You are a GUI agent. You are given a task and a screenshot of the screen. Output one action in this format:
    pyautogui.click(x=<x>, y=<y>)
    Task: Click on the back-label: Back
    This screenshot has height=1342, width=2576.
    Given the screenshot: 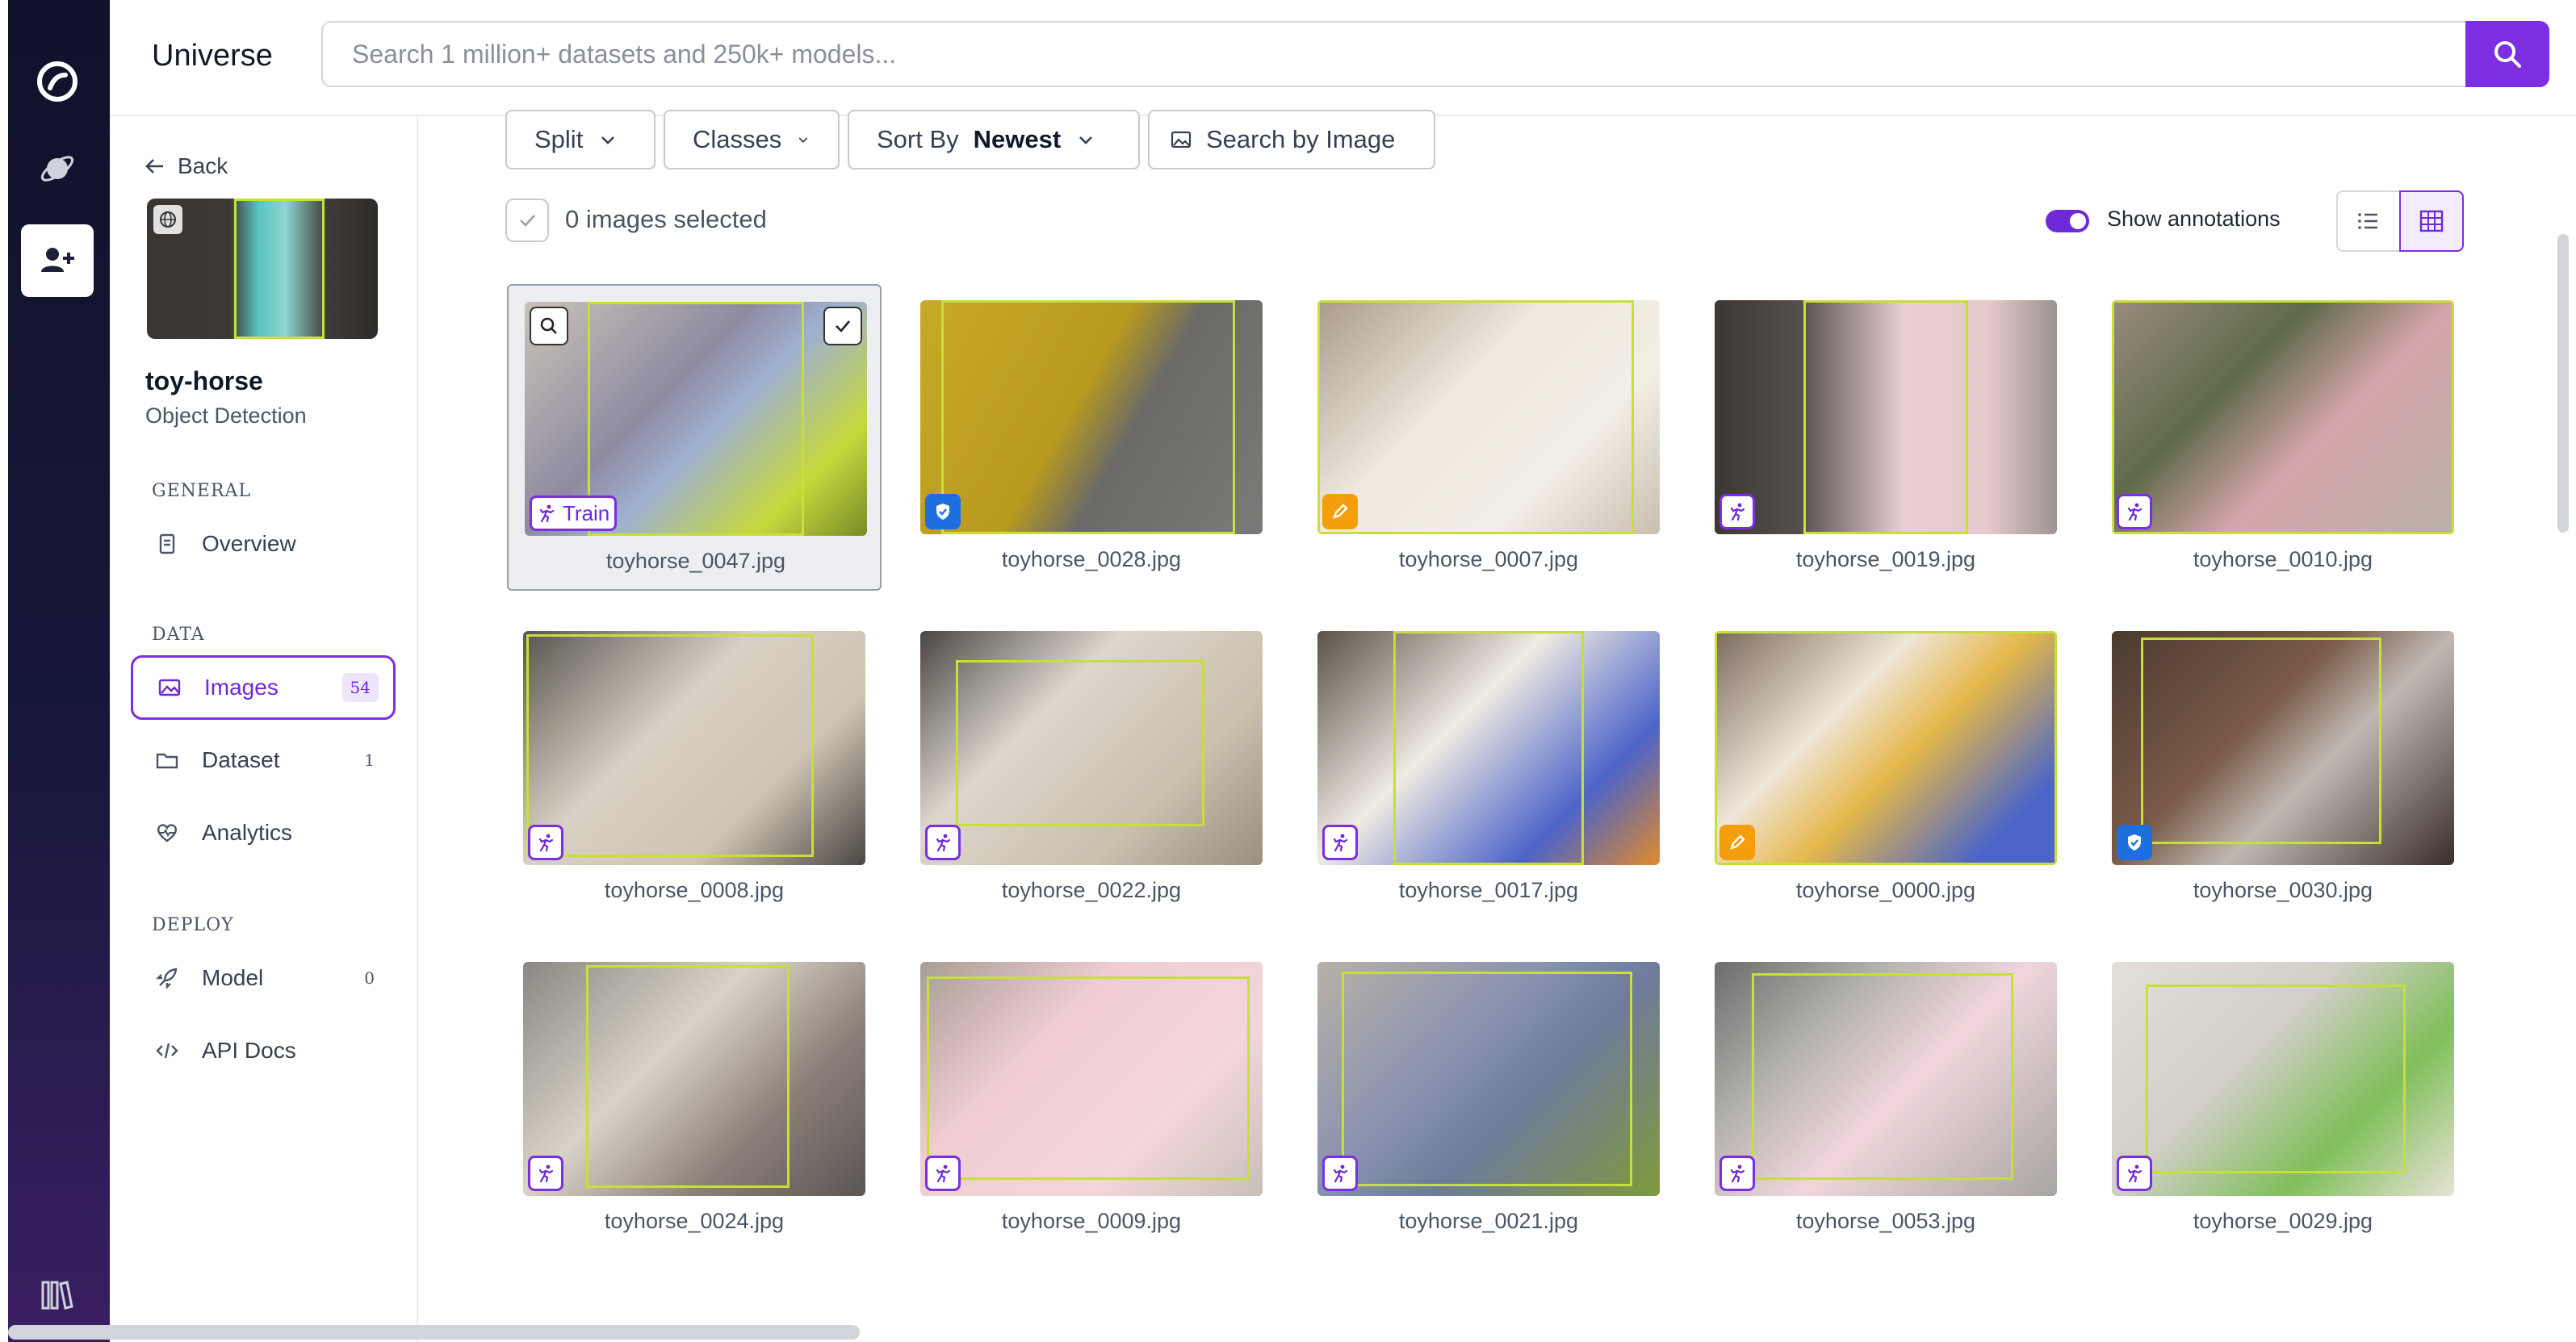 What is the action you would take?
    pyautogui.click(x=203, y=165)
    